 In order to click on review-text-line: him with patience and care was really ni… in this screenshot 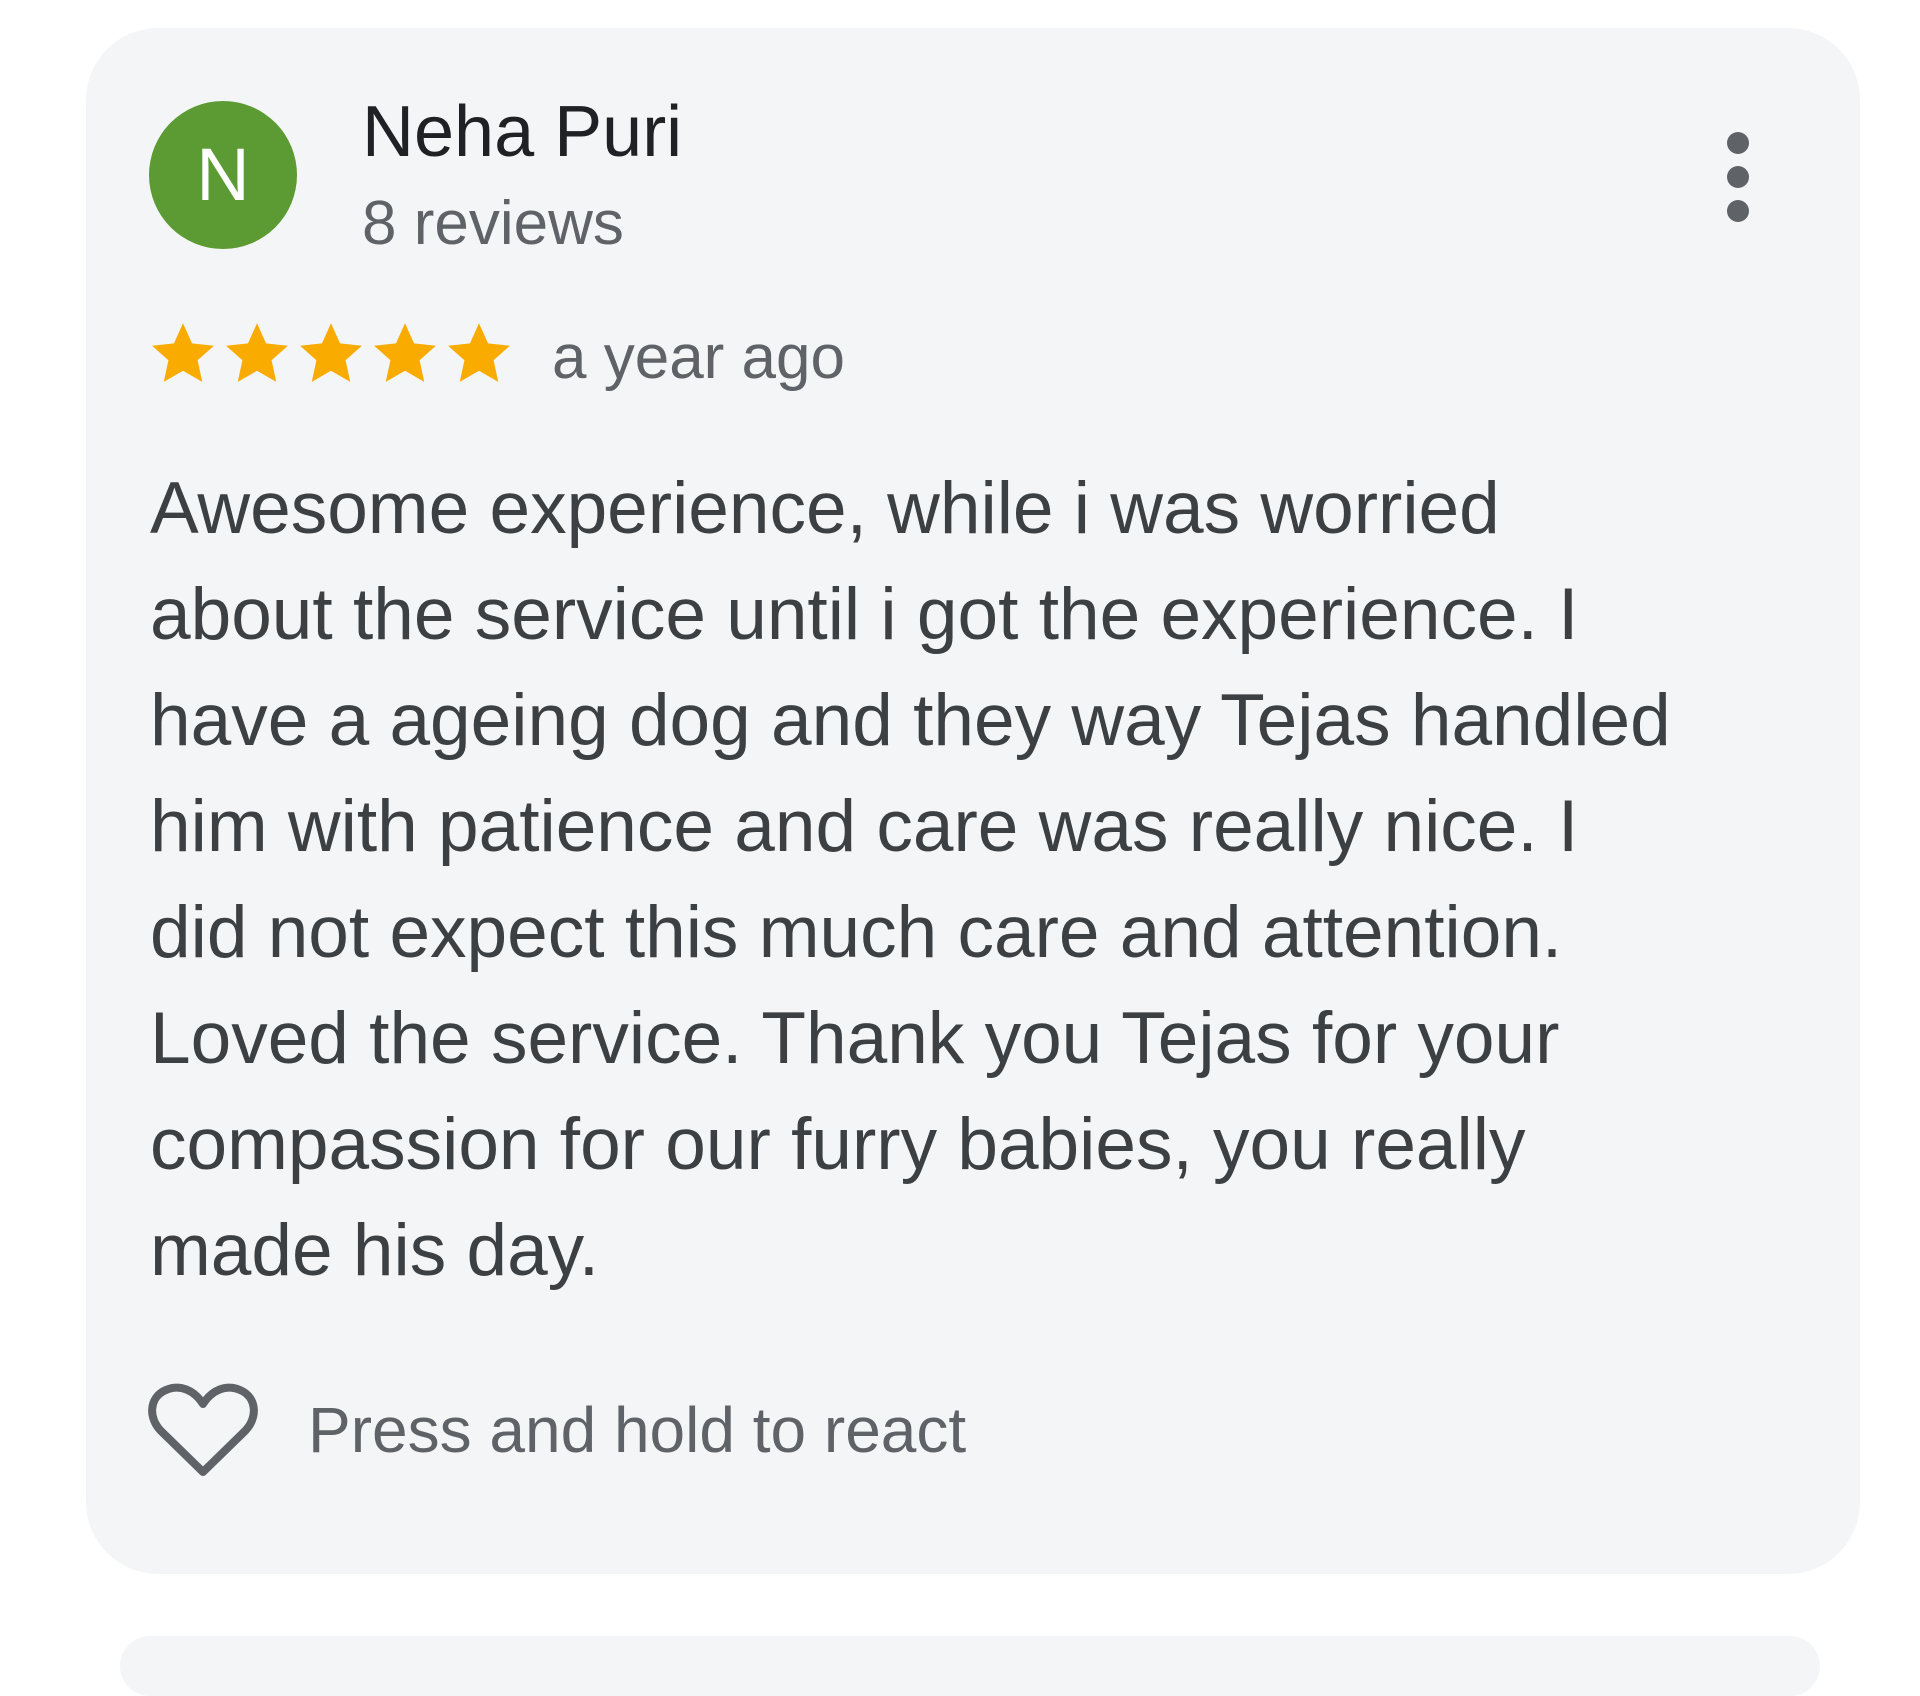, I will do `click(864, 826)`.